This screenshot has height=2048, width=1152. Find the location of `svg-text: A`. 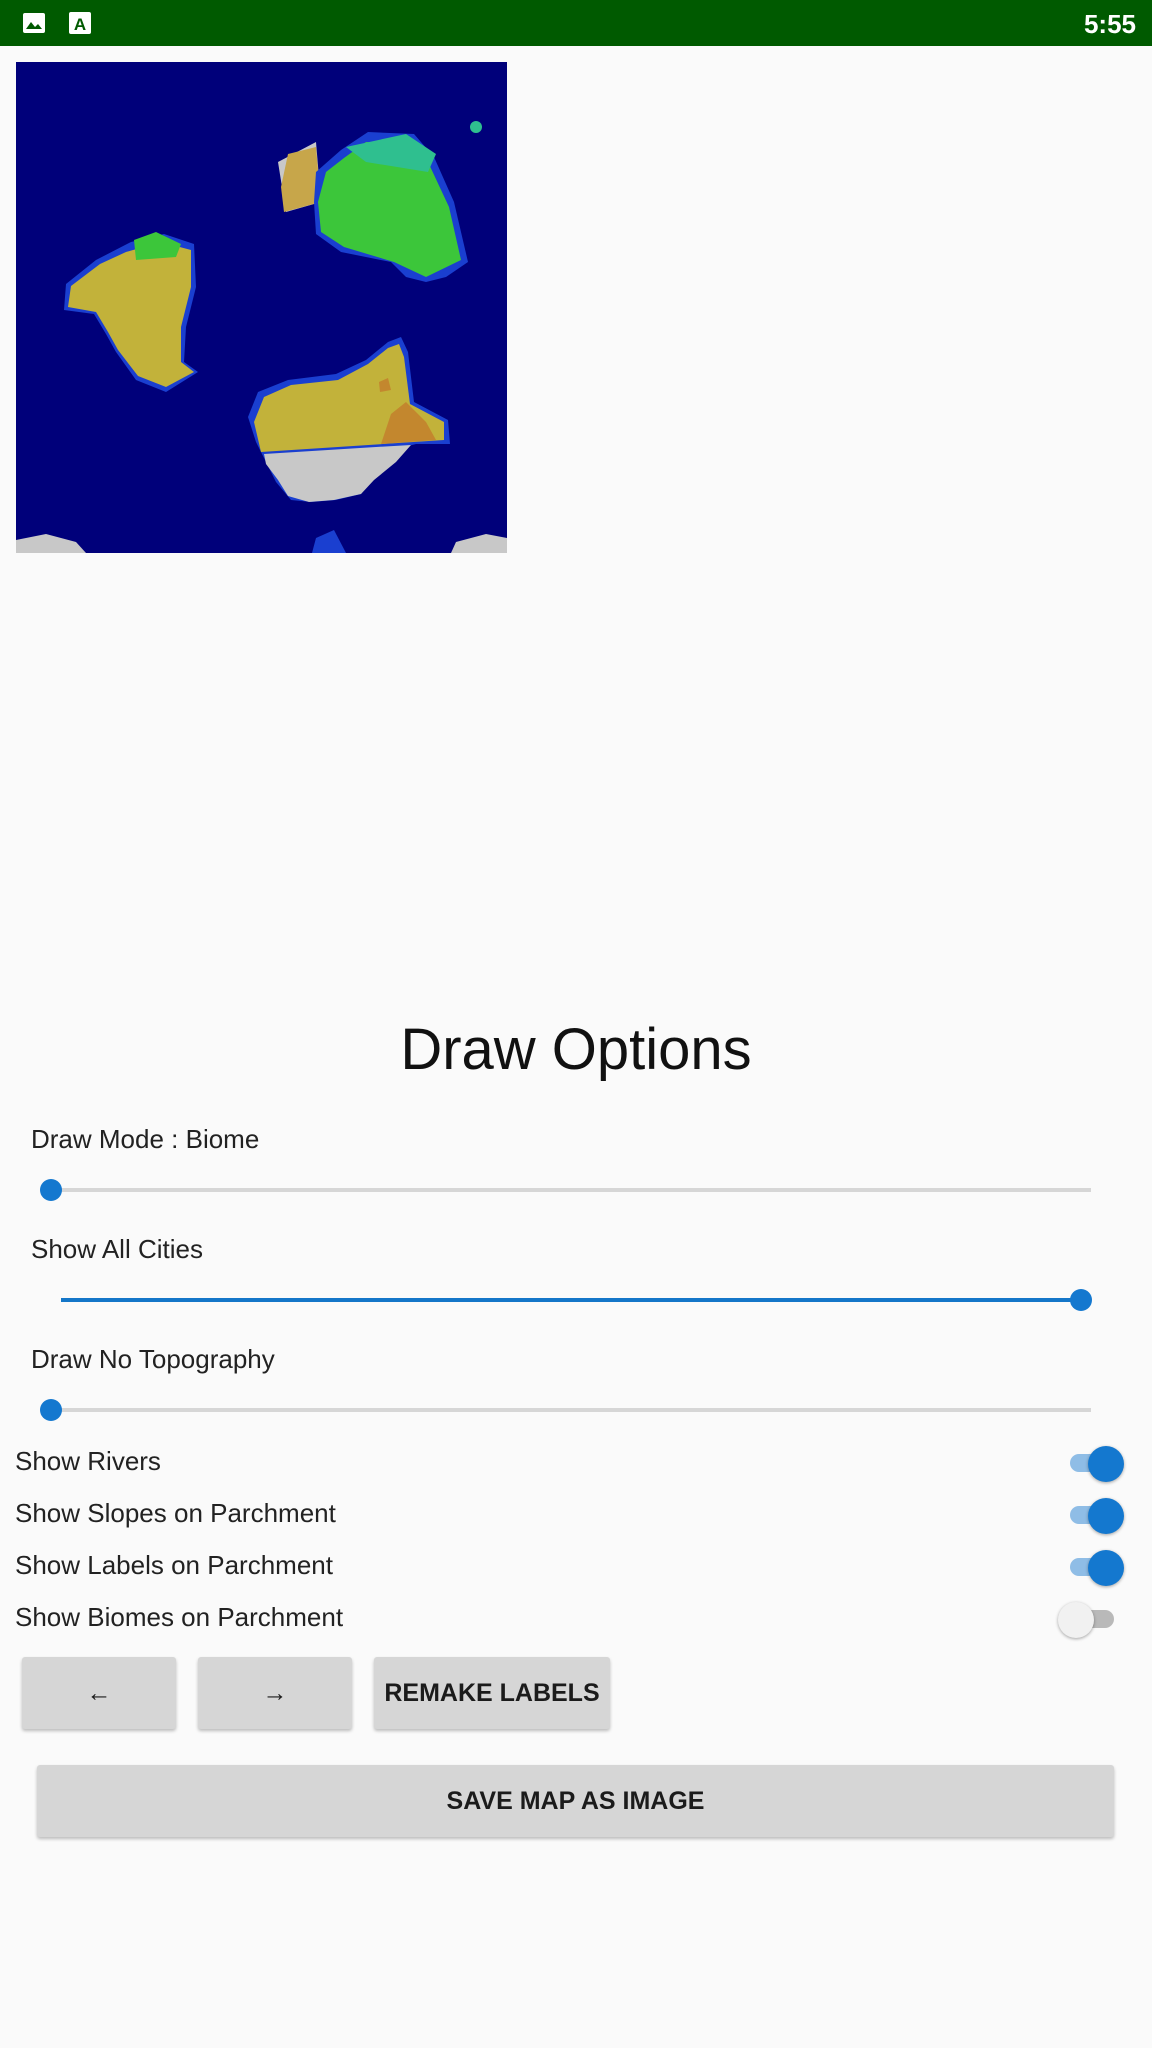

svg-text: A is located at coordinates (80, 24).